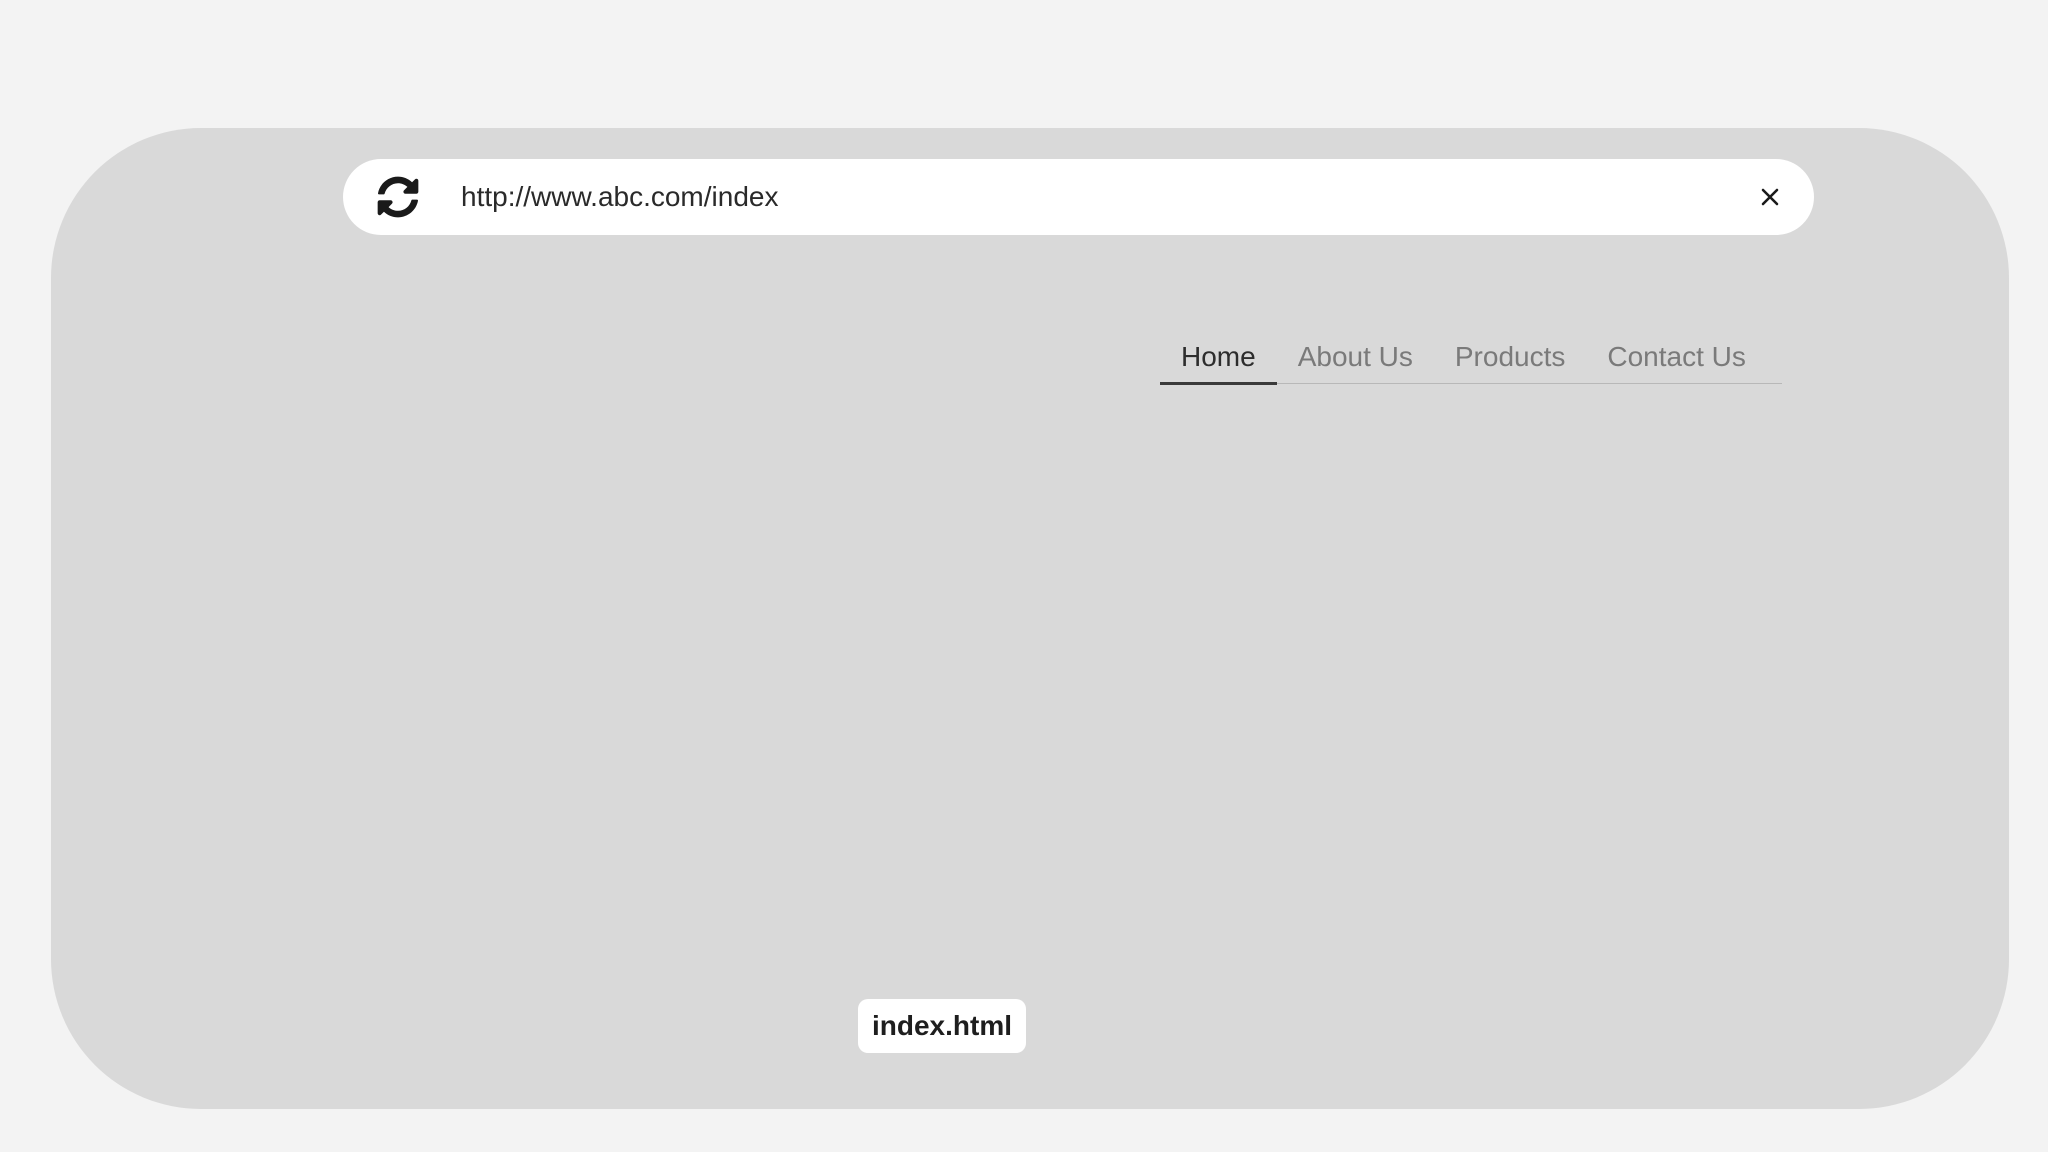 This screenshot has width=2048, height=1152. What do you see at coordinates (1355, 359) in the screenshot?
I see `tab-about-us: About Us` at bounding box center [1355, 359].